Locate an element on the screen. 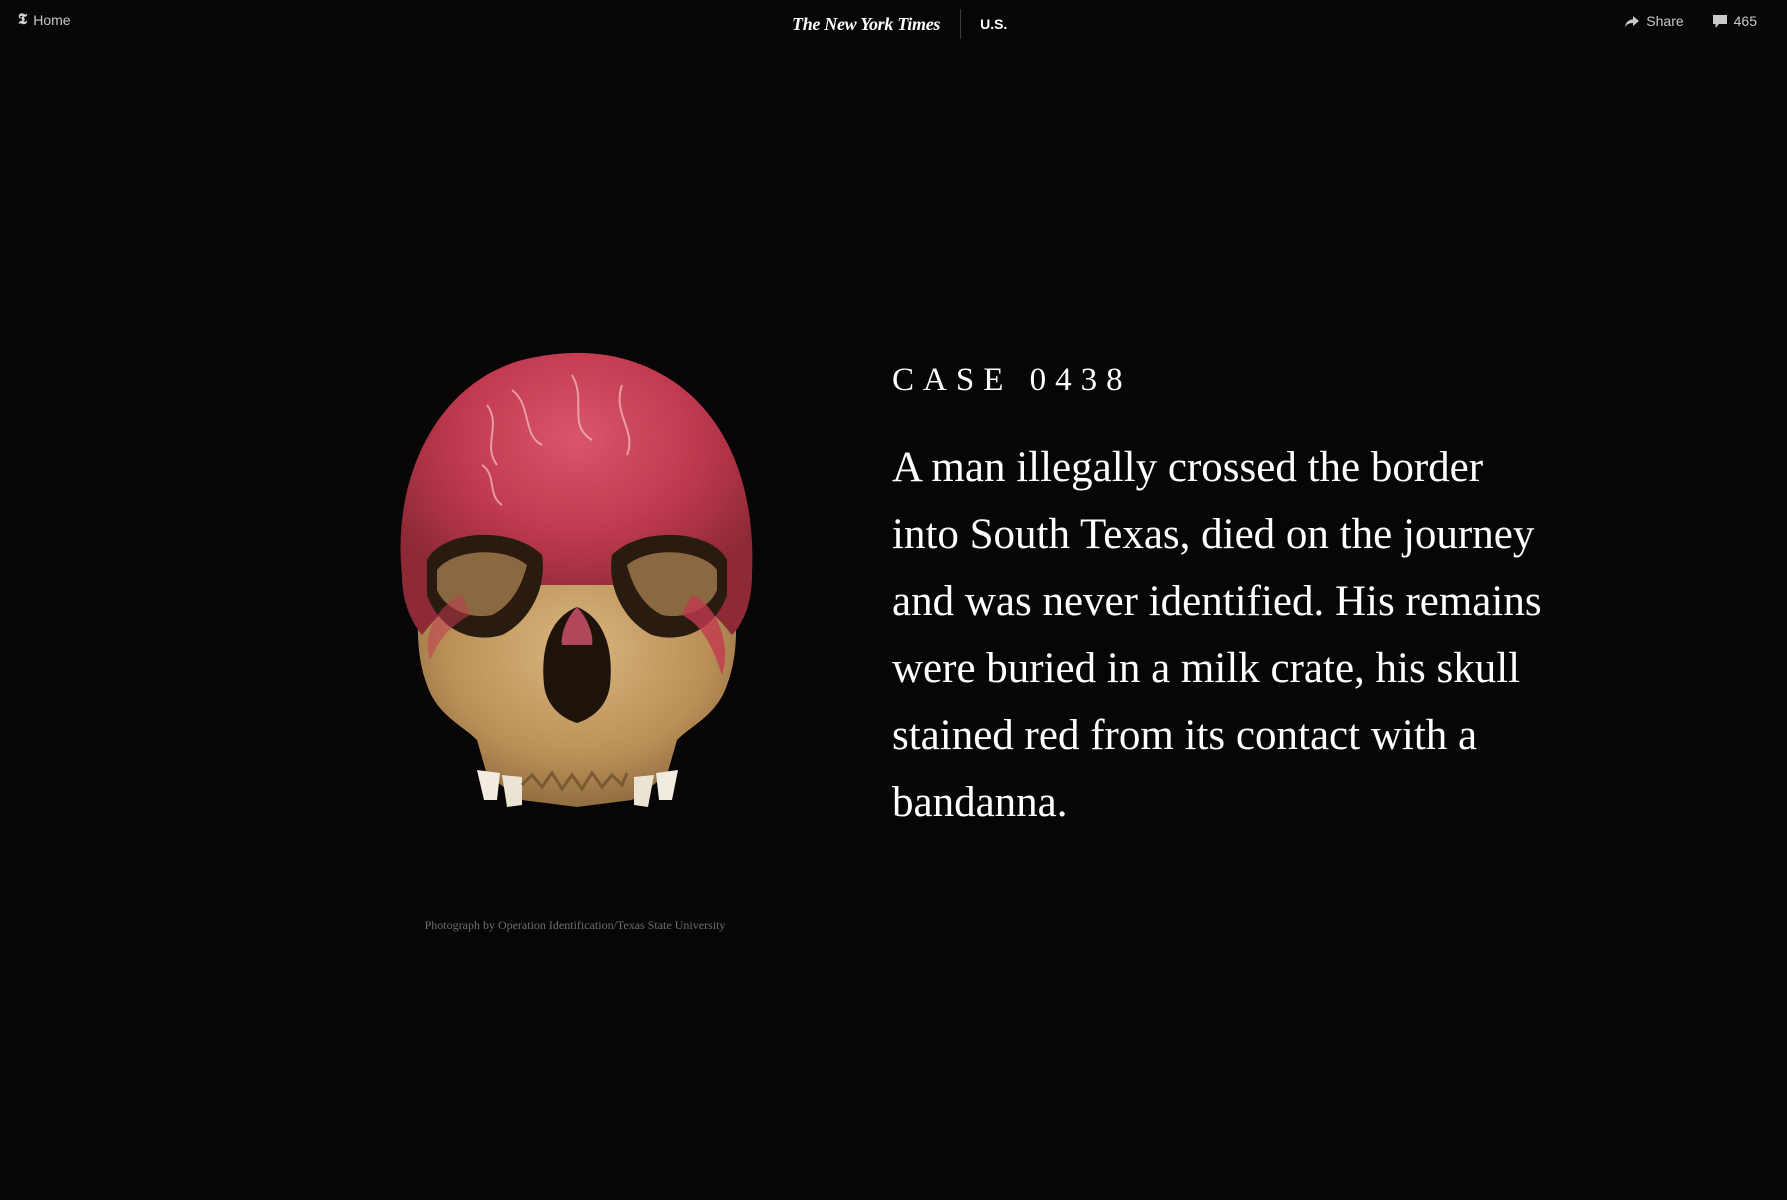 Image resolution: width=1787 pixels, height=1200 pixels. skull-photo is located at coordinates (577, 595).